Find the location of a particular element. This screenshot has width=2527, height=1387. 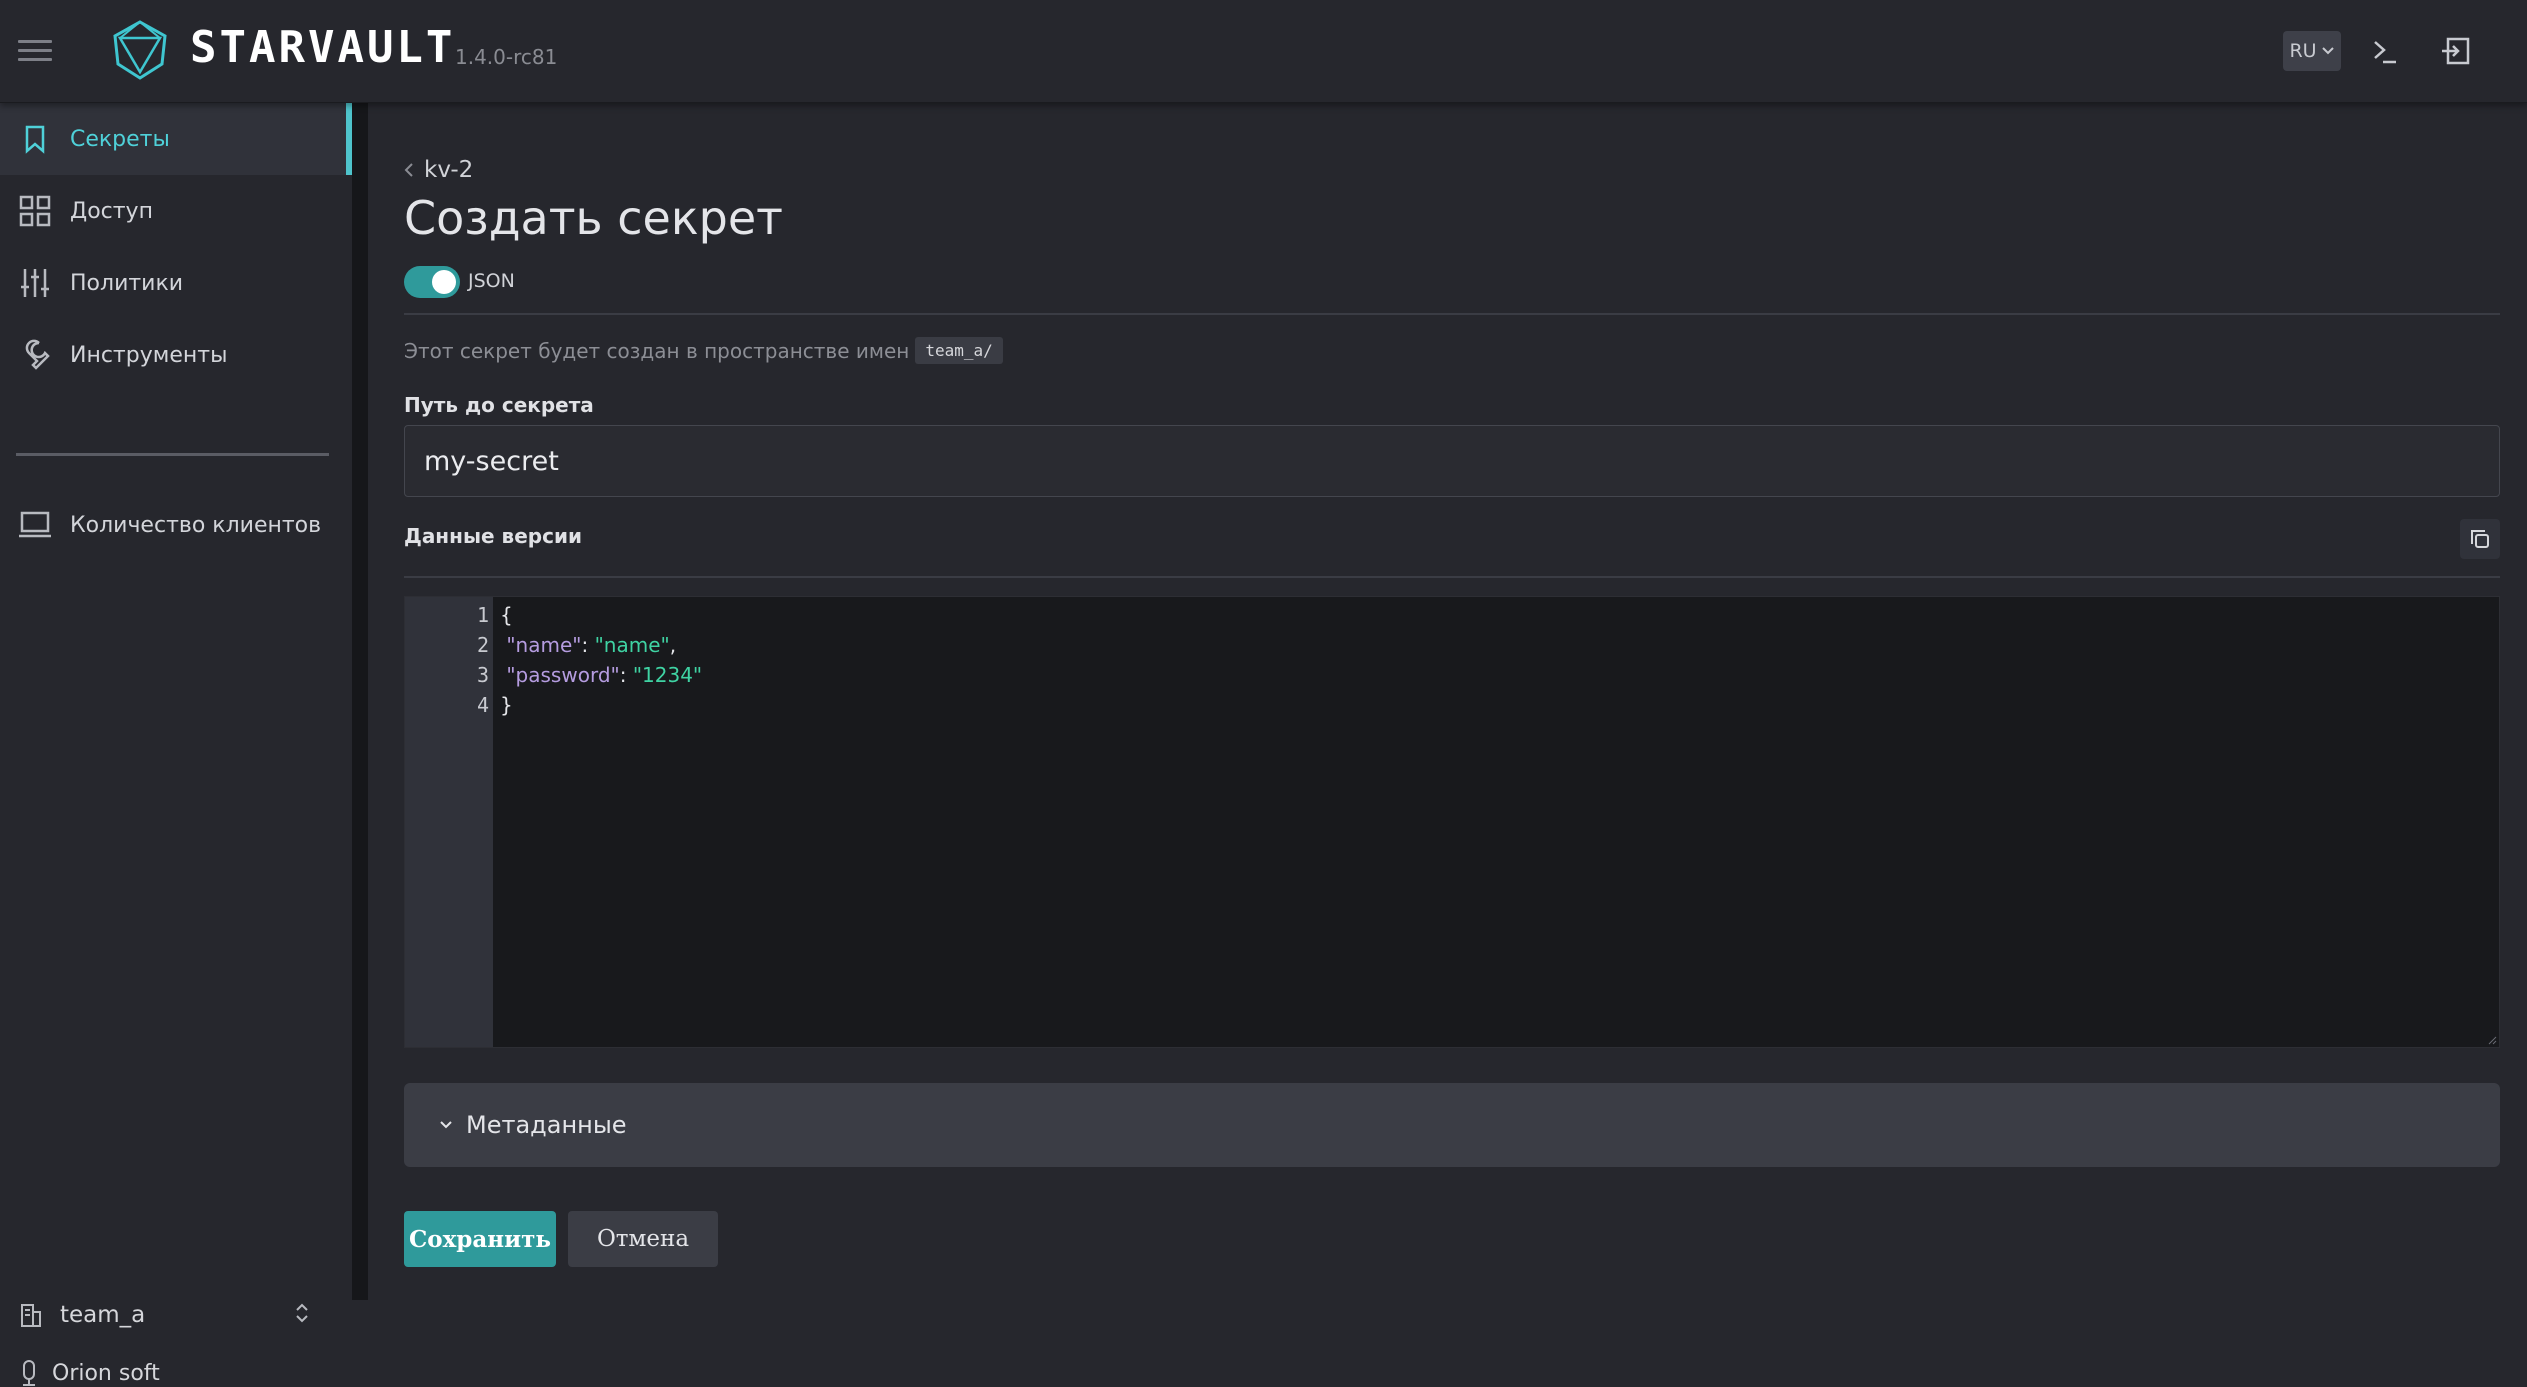

top-bar: STARVAULT 1.4.0-rc81 RU is located at coordinates (1263, 51).